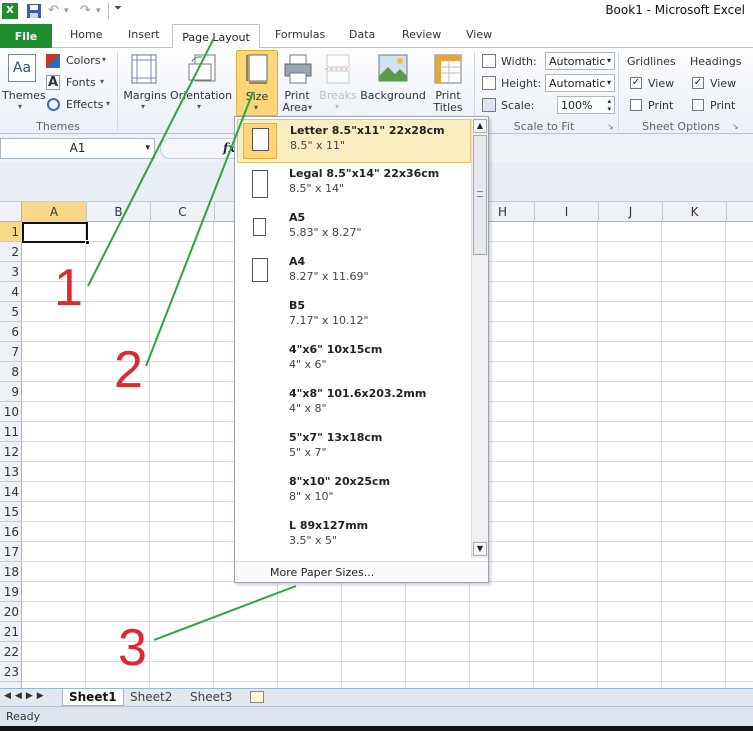 The width and height of the screenshot is (753, 731). What do you see at coordinates (132, 648) in the screenshot?
I see `annotation-number-3: 3` at bounding box center [132, 648].